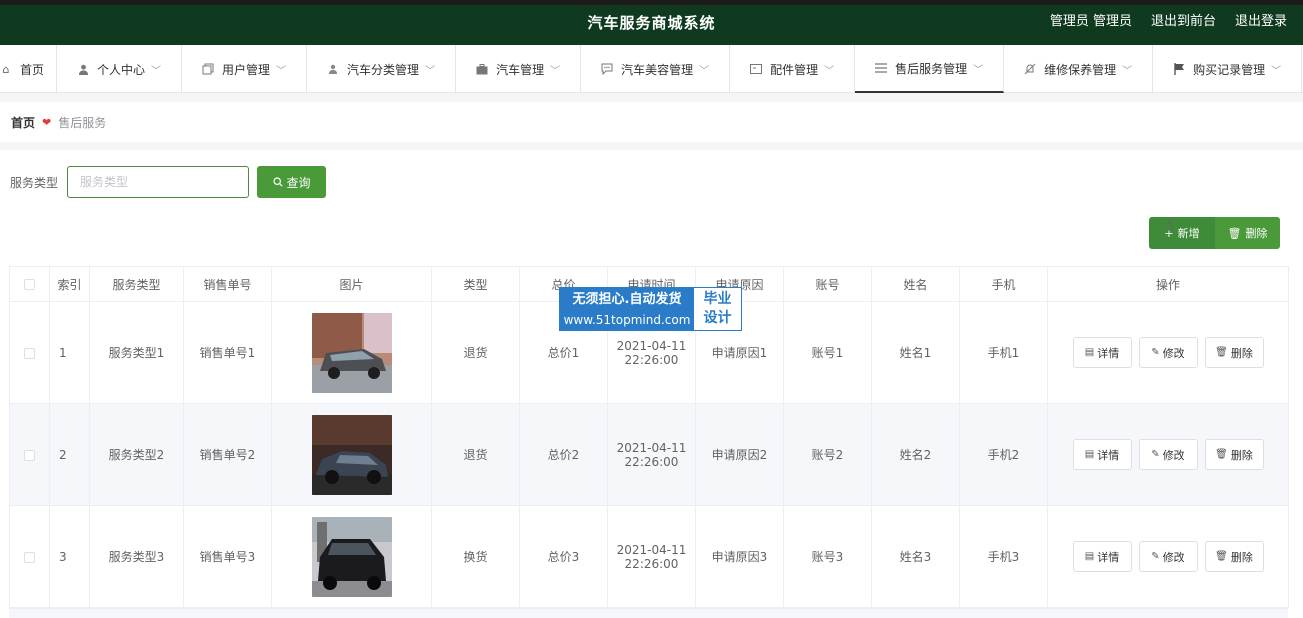 The image size is (1303, 618). I want to click on total-cell: 总价3, so click(563, 556).